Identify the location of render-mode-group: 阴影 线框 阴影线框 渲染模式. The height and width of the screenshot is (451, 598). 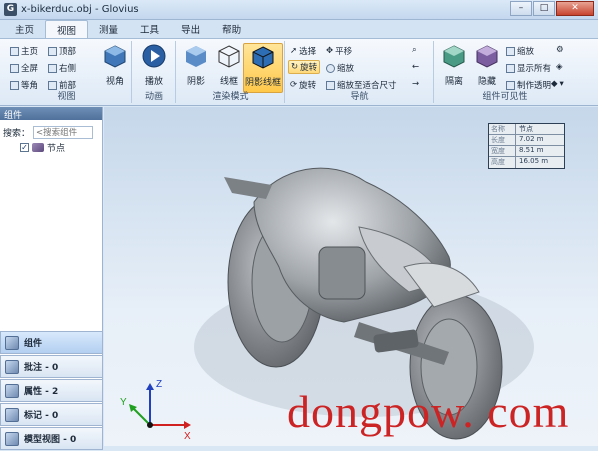
(231, 72).